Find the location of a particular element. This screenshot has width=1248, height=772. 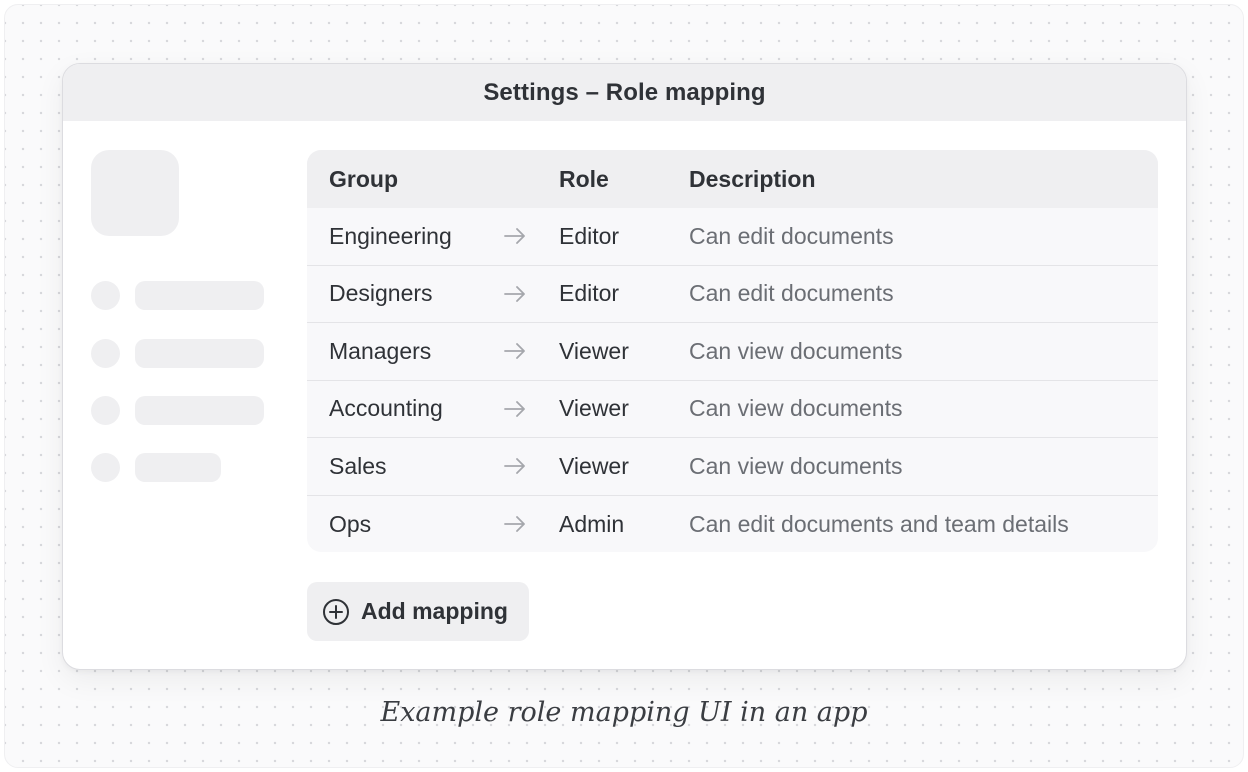

table-row: Managers Viewer Can view documents is located at coordinates (732, 352).